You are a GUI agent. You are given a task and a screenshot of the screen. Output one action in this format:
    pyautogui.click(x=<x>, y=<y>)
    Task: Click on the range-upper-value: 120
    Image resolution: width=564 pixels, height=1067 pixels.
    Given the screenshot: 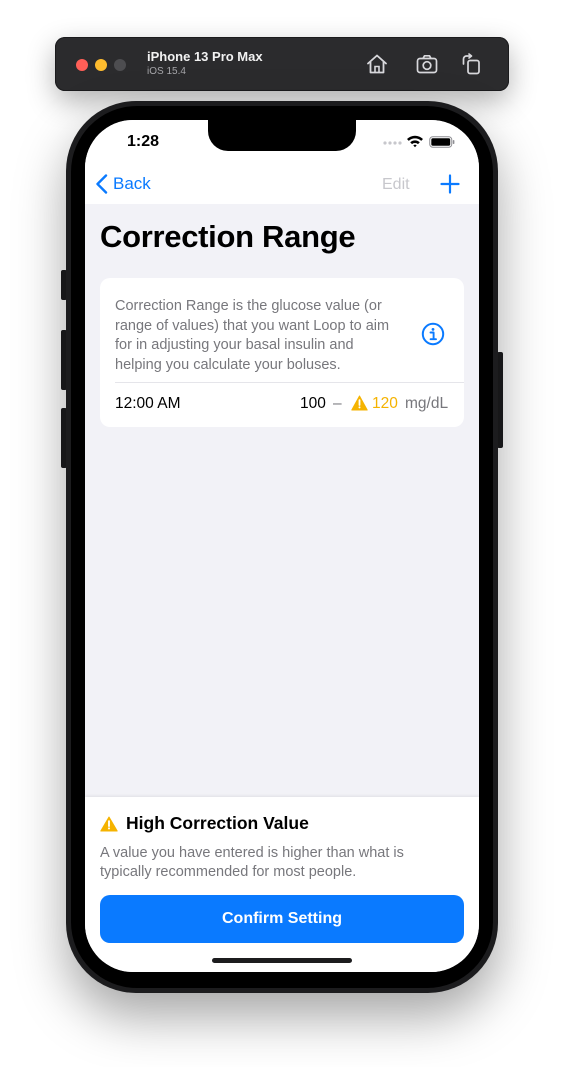 What is the action you would take?
    pyautogui.click(x=385, y=403)
    